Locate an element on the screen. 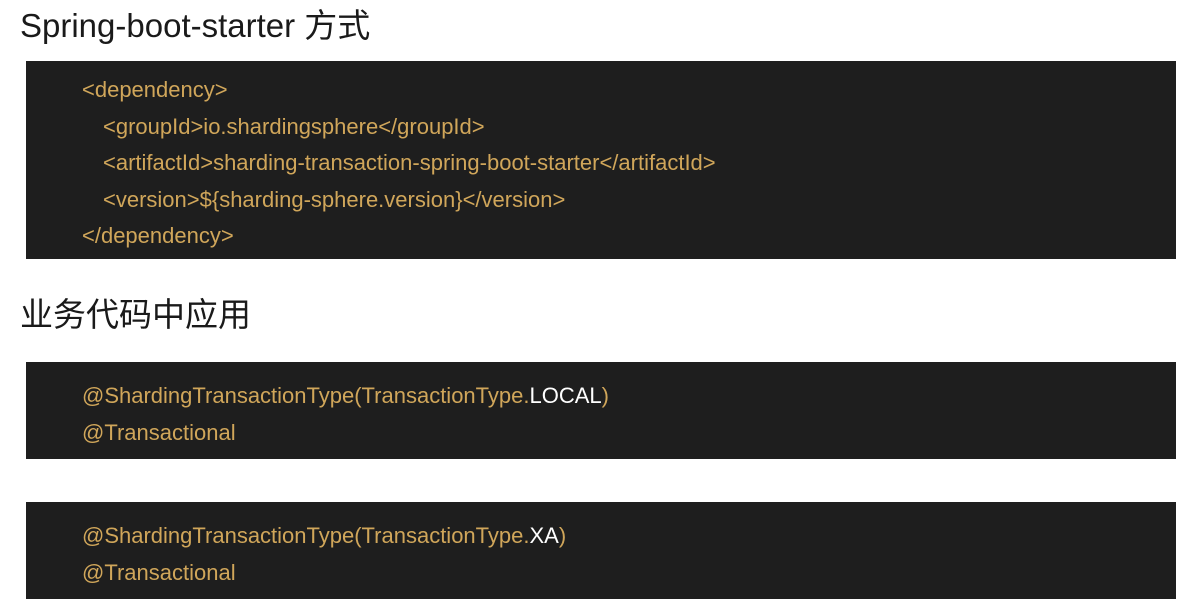 This screenshot has height=608, width=1200. starter-heading: Spring-boot-starter 方式 is located at coordinates (195, 25).